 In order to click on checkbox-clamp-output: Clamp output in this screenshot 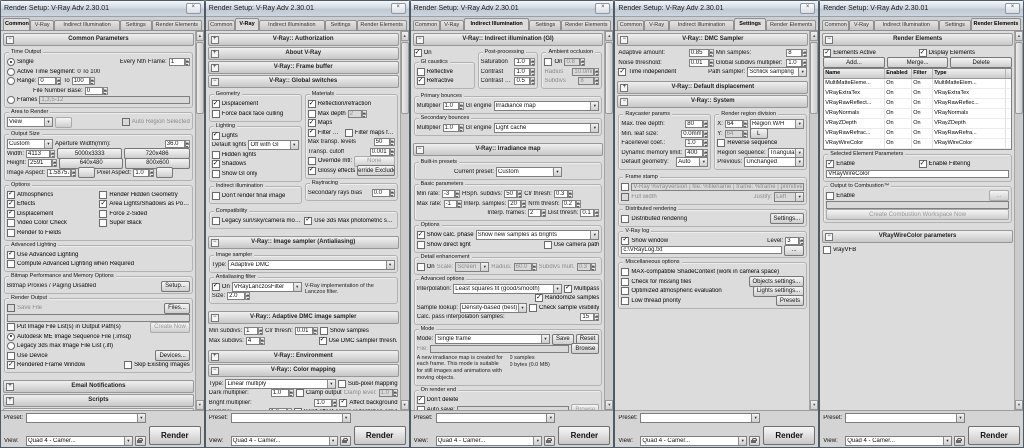, I will do `click(318, 393)`.